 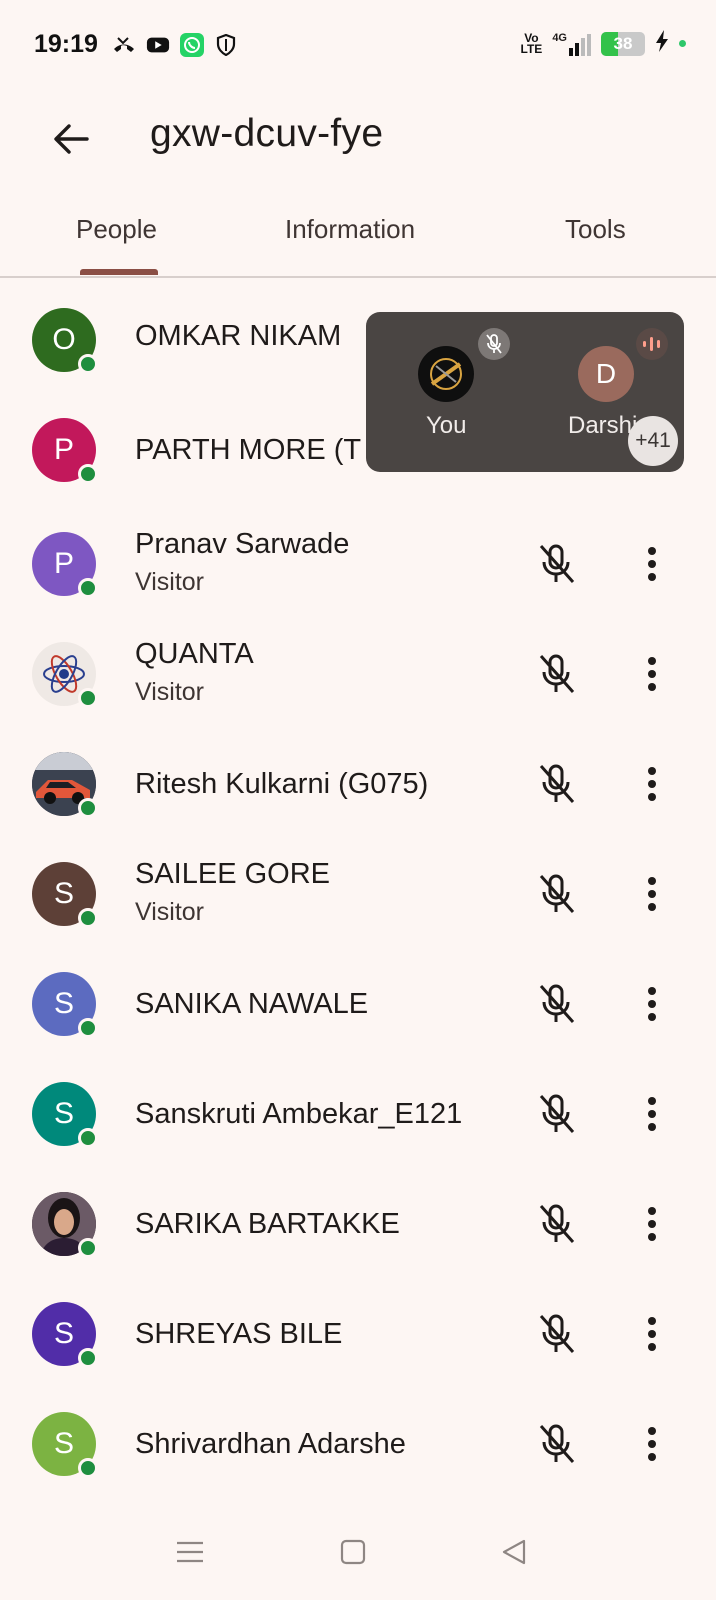 I want to click on menu-icon, so click(x=190, y=1552).